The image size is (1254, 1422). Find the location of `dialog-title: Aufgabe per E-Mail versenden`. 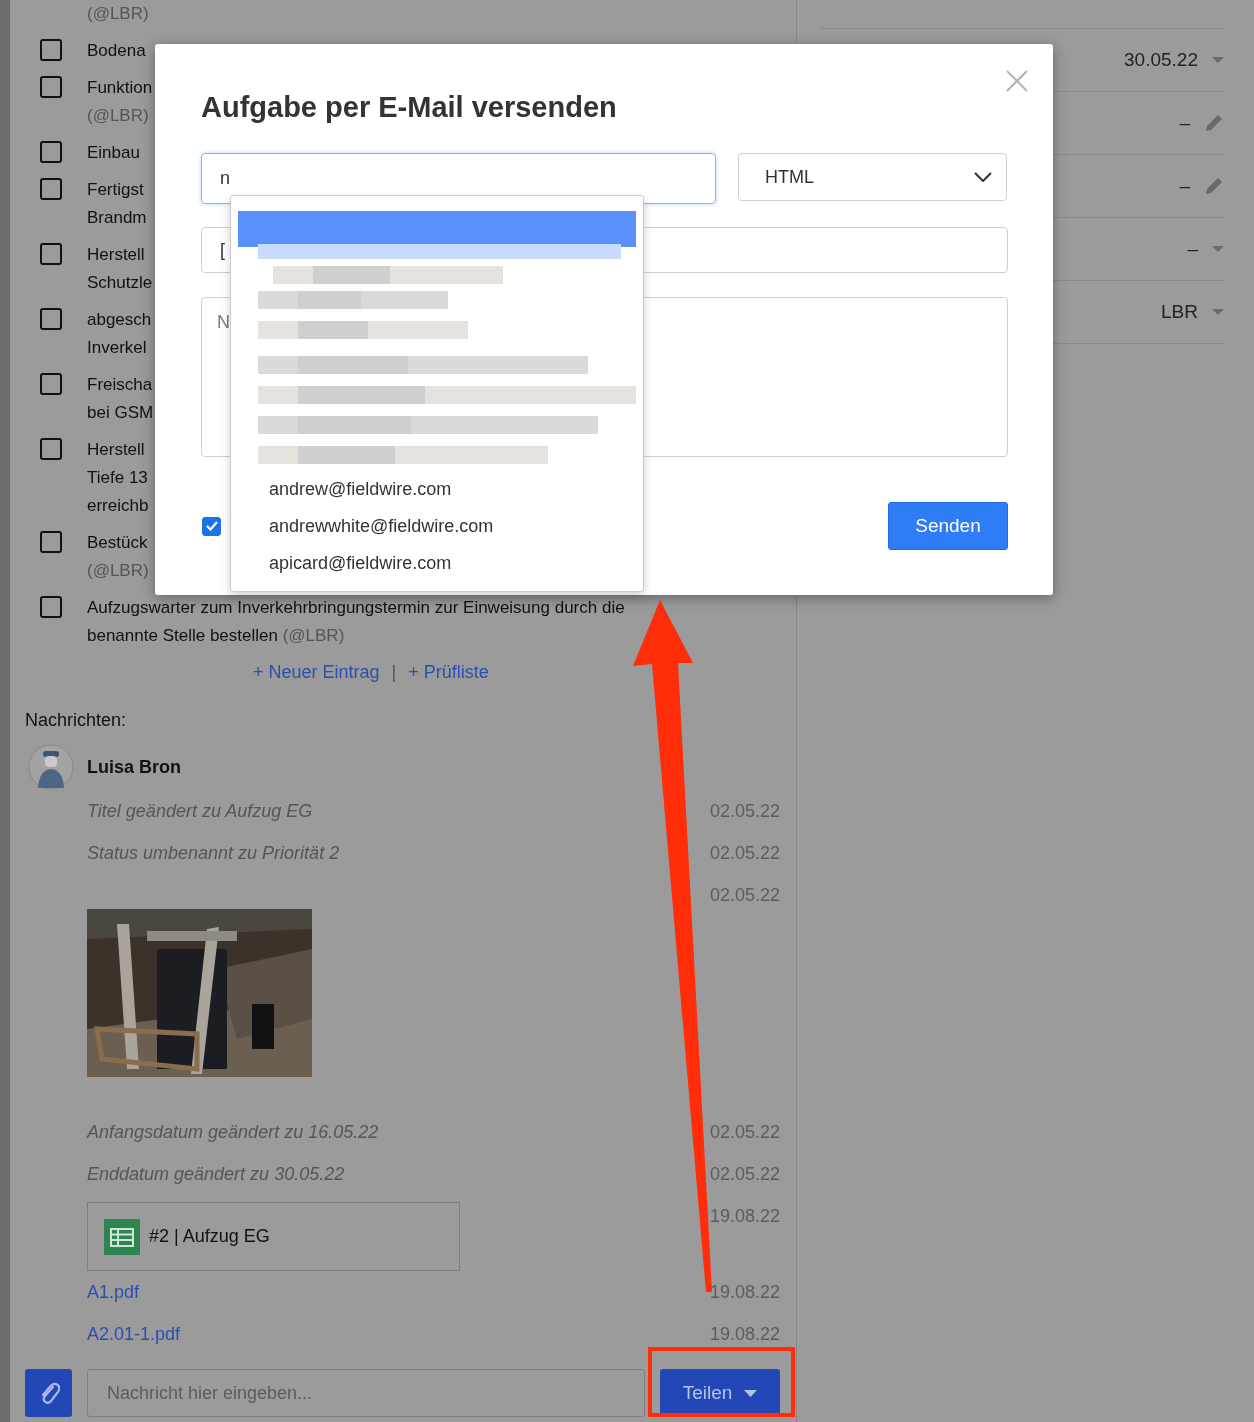

dialog-title: Aufgabe per E-Mail versenden is located at coordinates (409, 107).